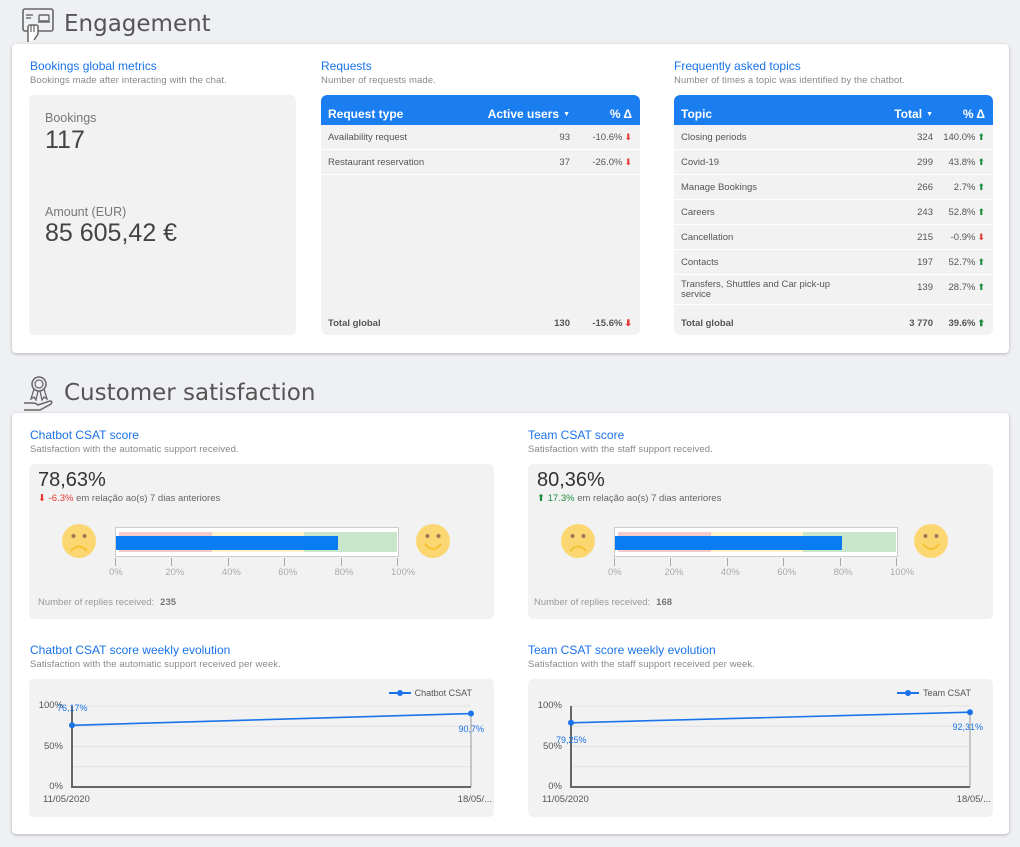  I want to click on table-row: Covid-19 299 43.8% ⬆, so click(833, 162).